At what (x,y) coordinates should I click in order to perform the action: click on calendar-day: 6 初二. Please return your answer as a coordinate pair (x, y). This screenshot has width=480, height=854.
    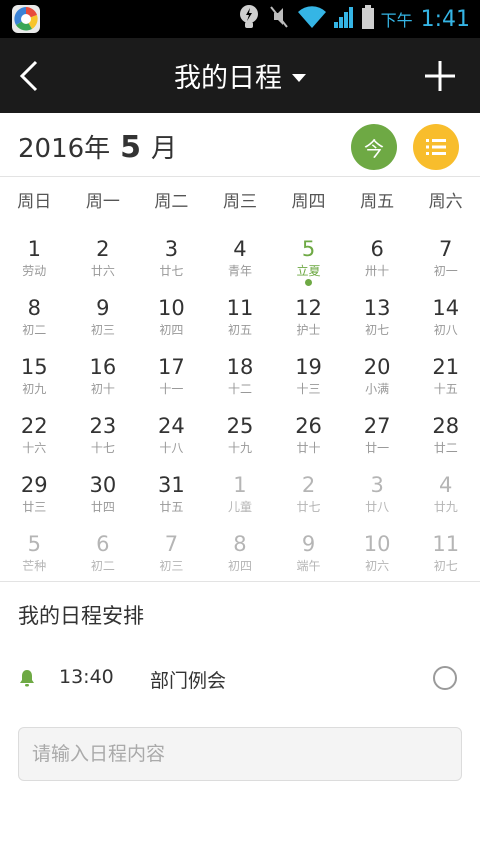
    Looking at the image, I should click on (103, 552).